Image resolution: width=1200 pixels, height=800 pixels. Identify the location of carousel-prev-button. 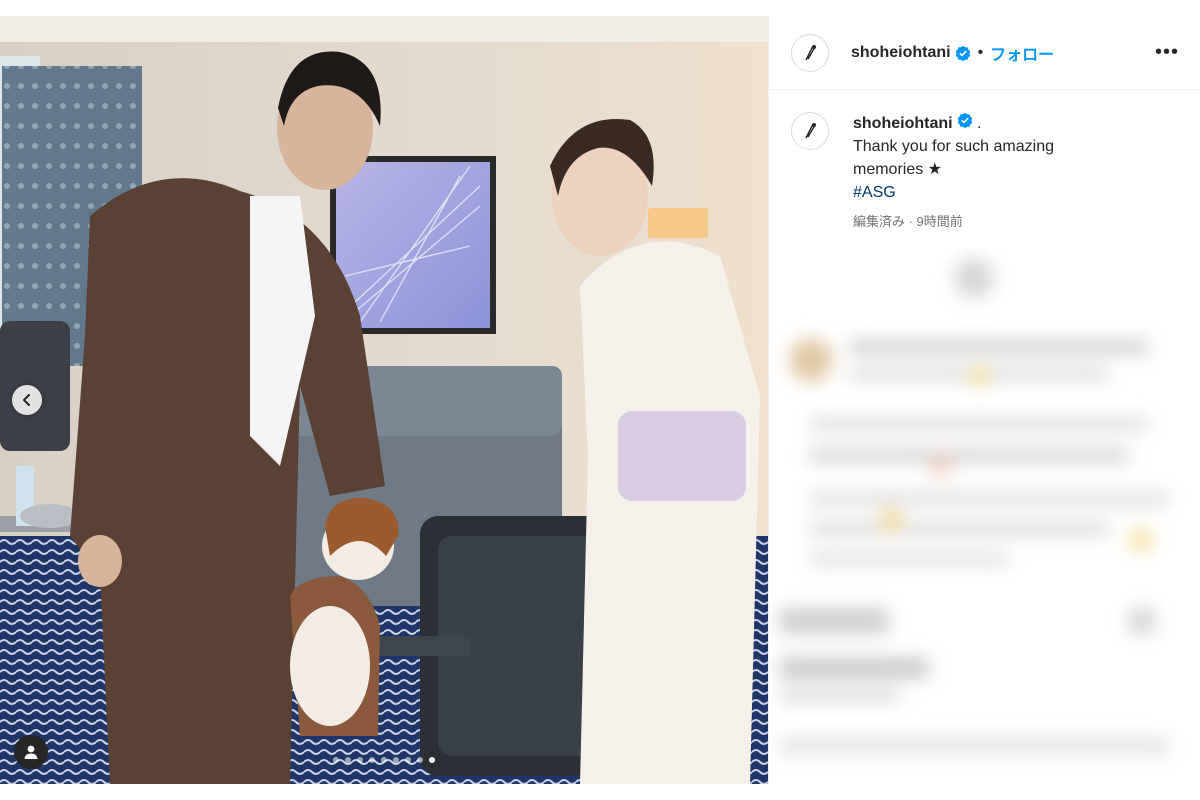
(27, 400).